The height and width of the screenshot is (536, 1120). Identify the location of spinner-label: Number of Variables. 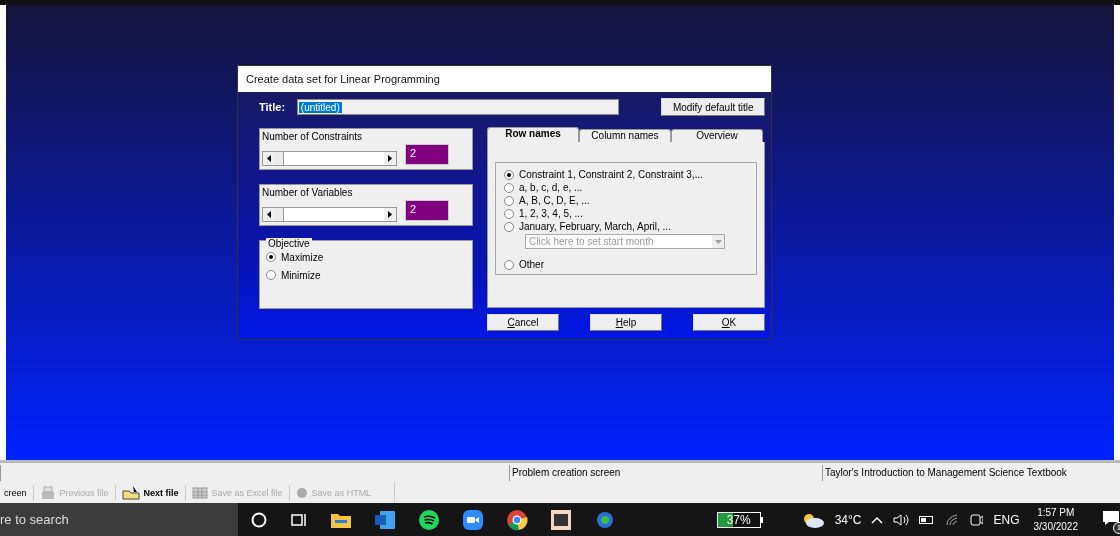
(308, 192).